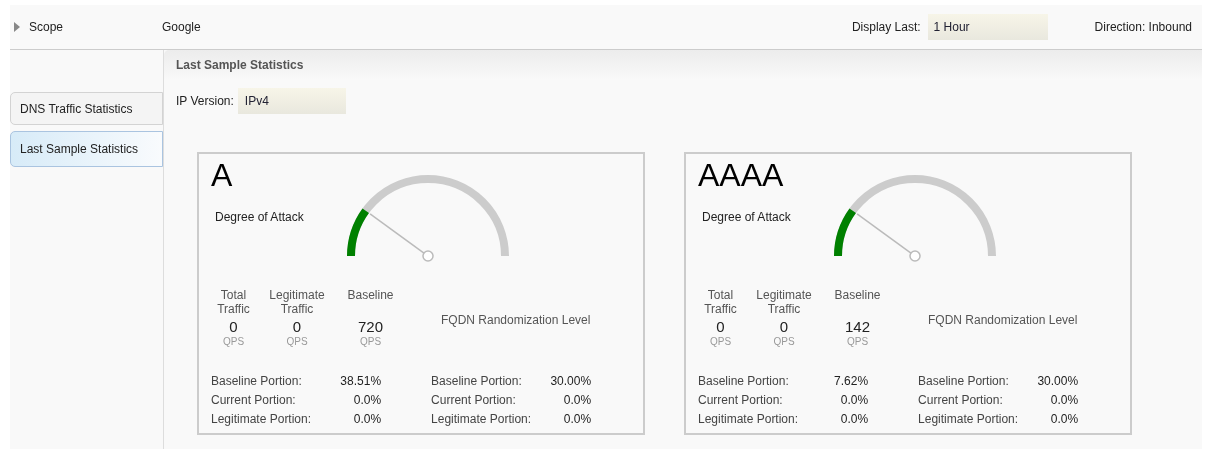  What do you see at coordinates (86, 108) in the screenshot?
I see `side-tab: DNS Traffic Statistics` at bounding box center [86, 108].